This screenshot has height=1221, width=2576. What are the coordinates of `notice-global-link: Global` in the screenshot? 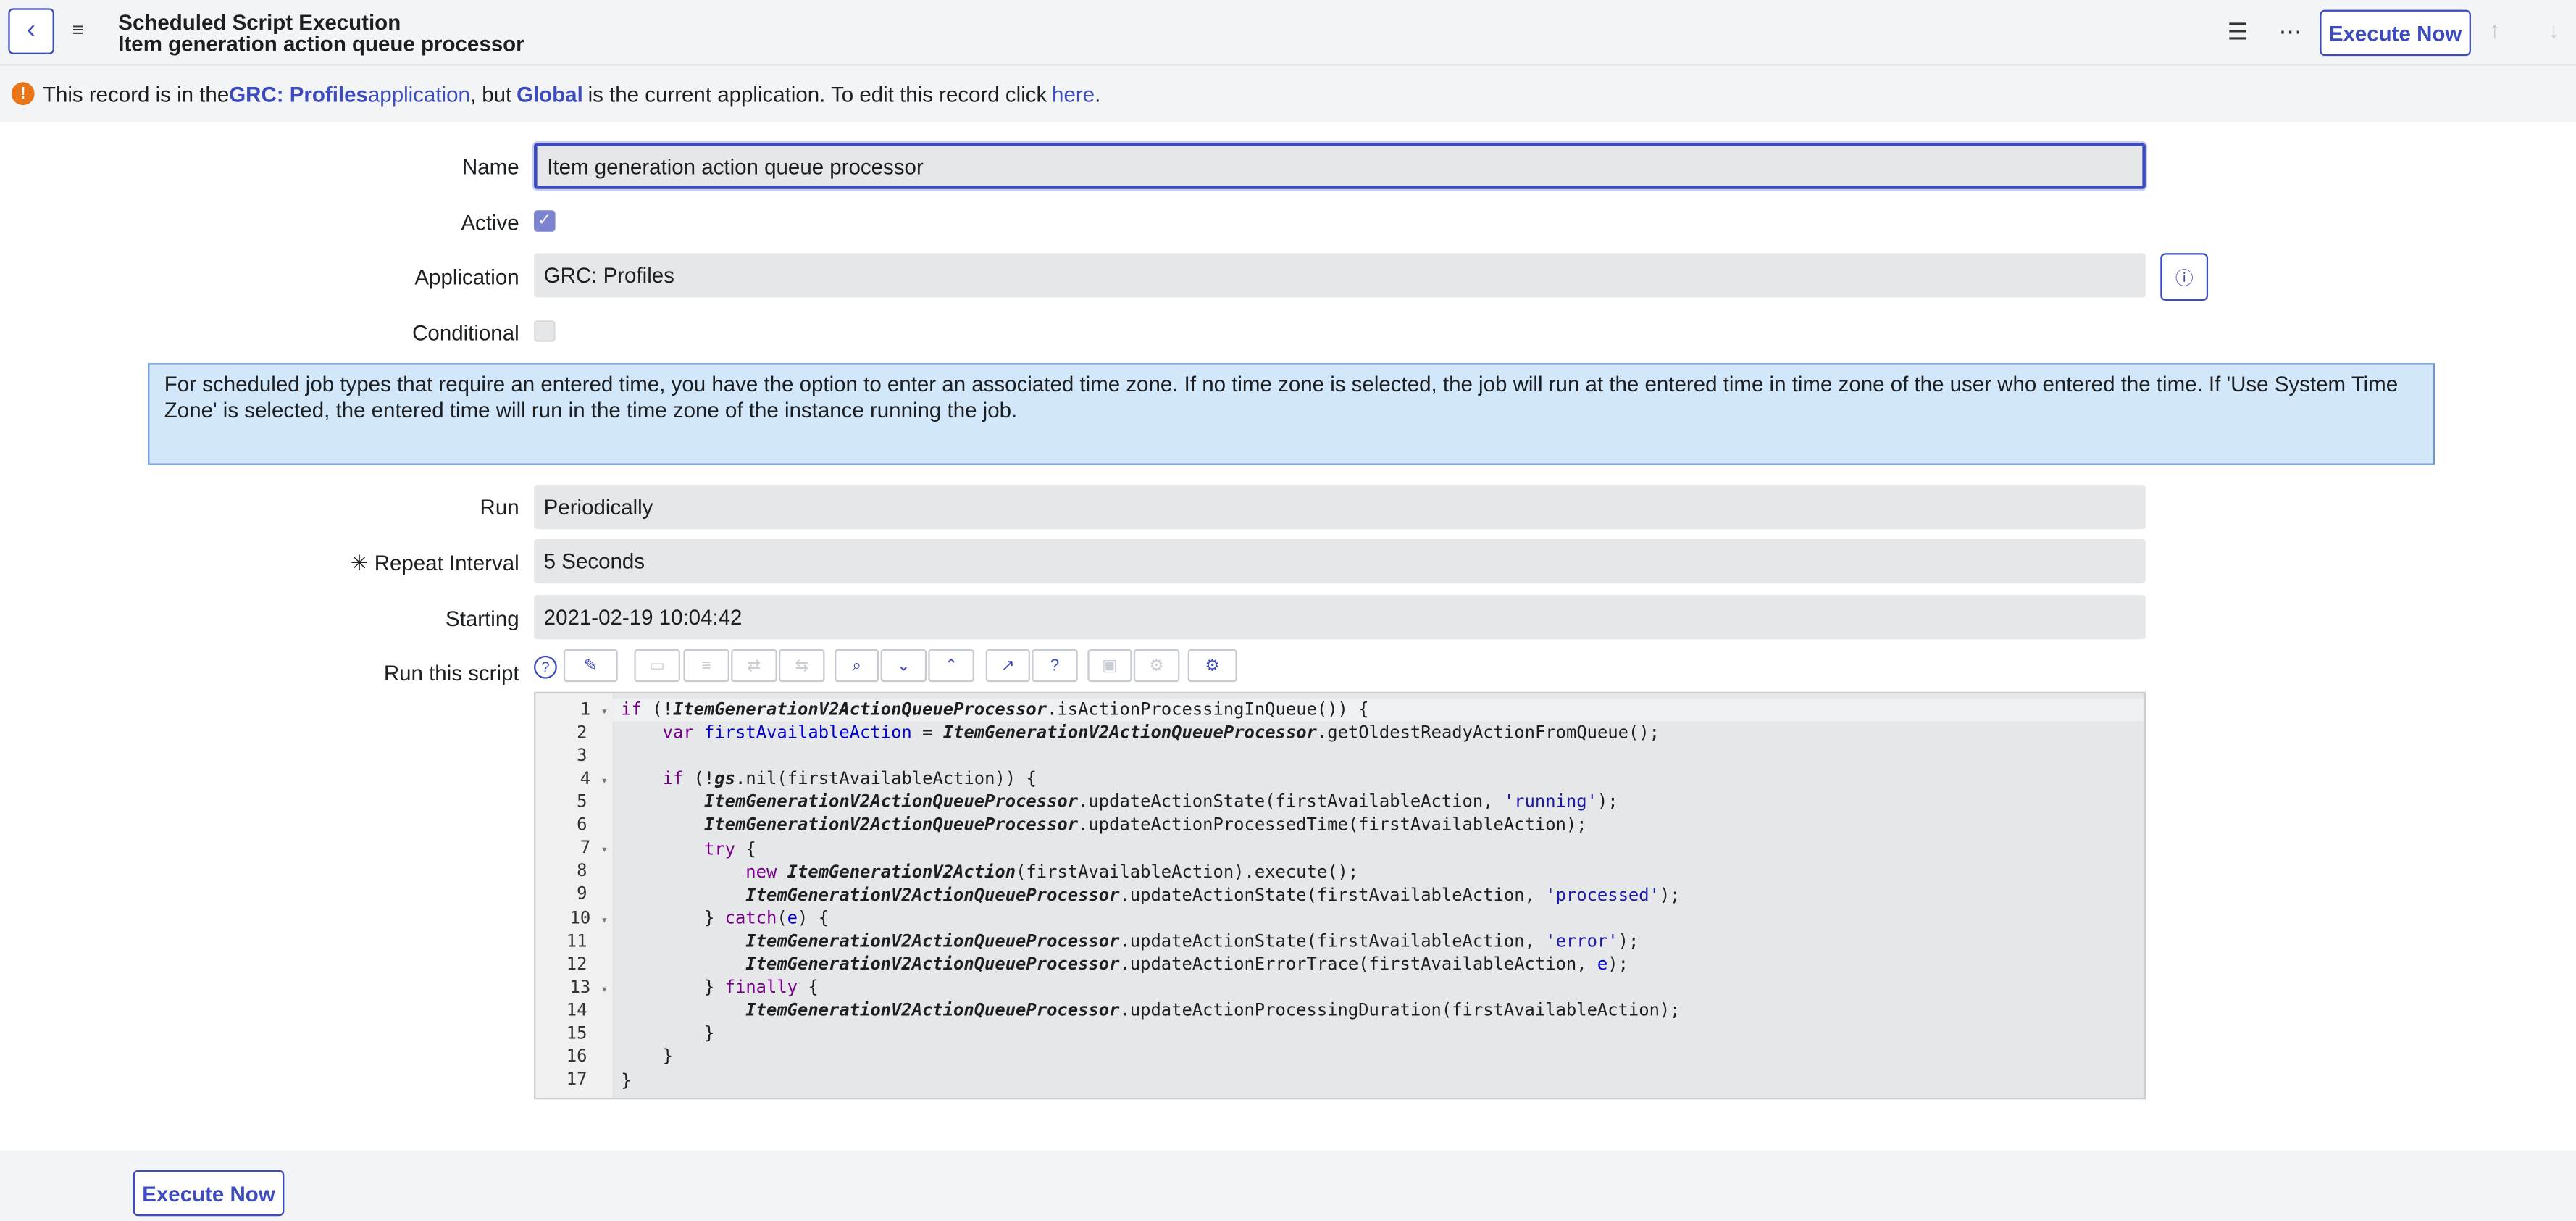 It's located at (550, 93).